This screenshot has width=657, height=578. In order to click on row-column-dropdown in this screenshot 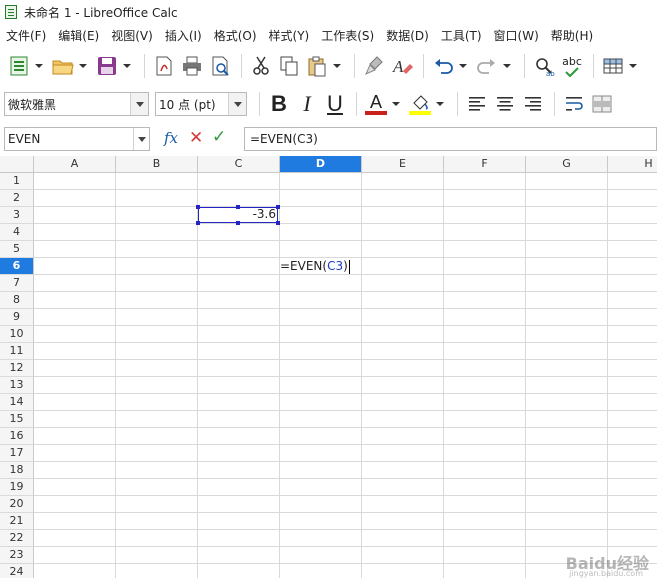, I will do `click(633, 66)`.